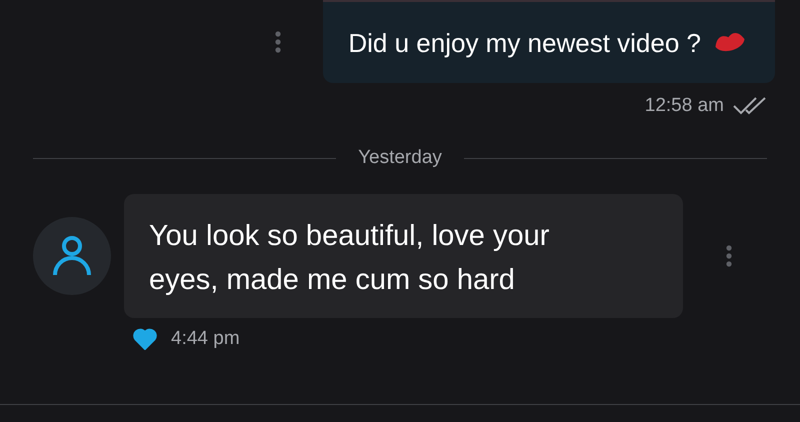 The height and width of the screenshot is (422, 800). Describe the element at coordinates (145, 339) in the screenshot. I see `heart-icon` at that location.